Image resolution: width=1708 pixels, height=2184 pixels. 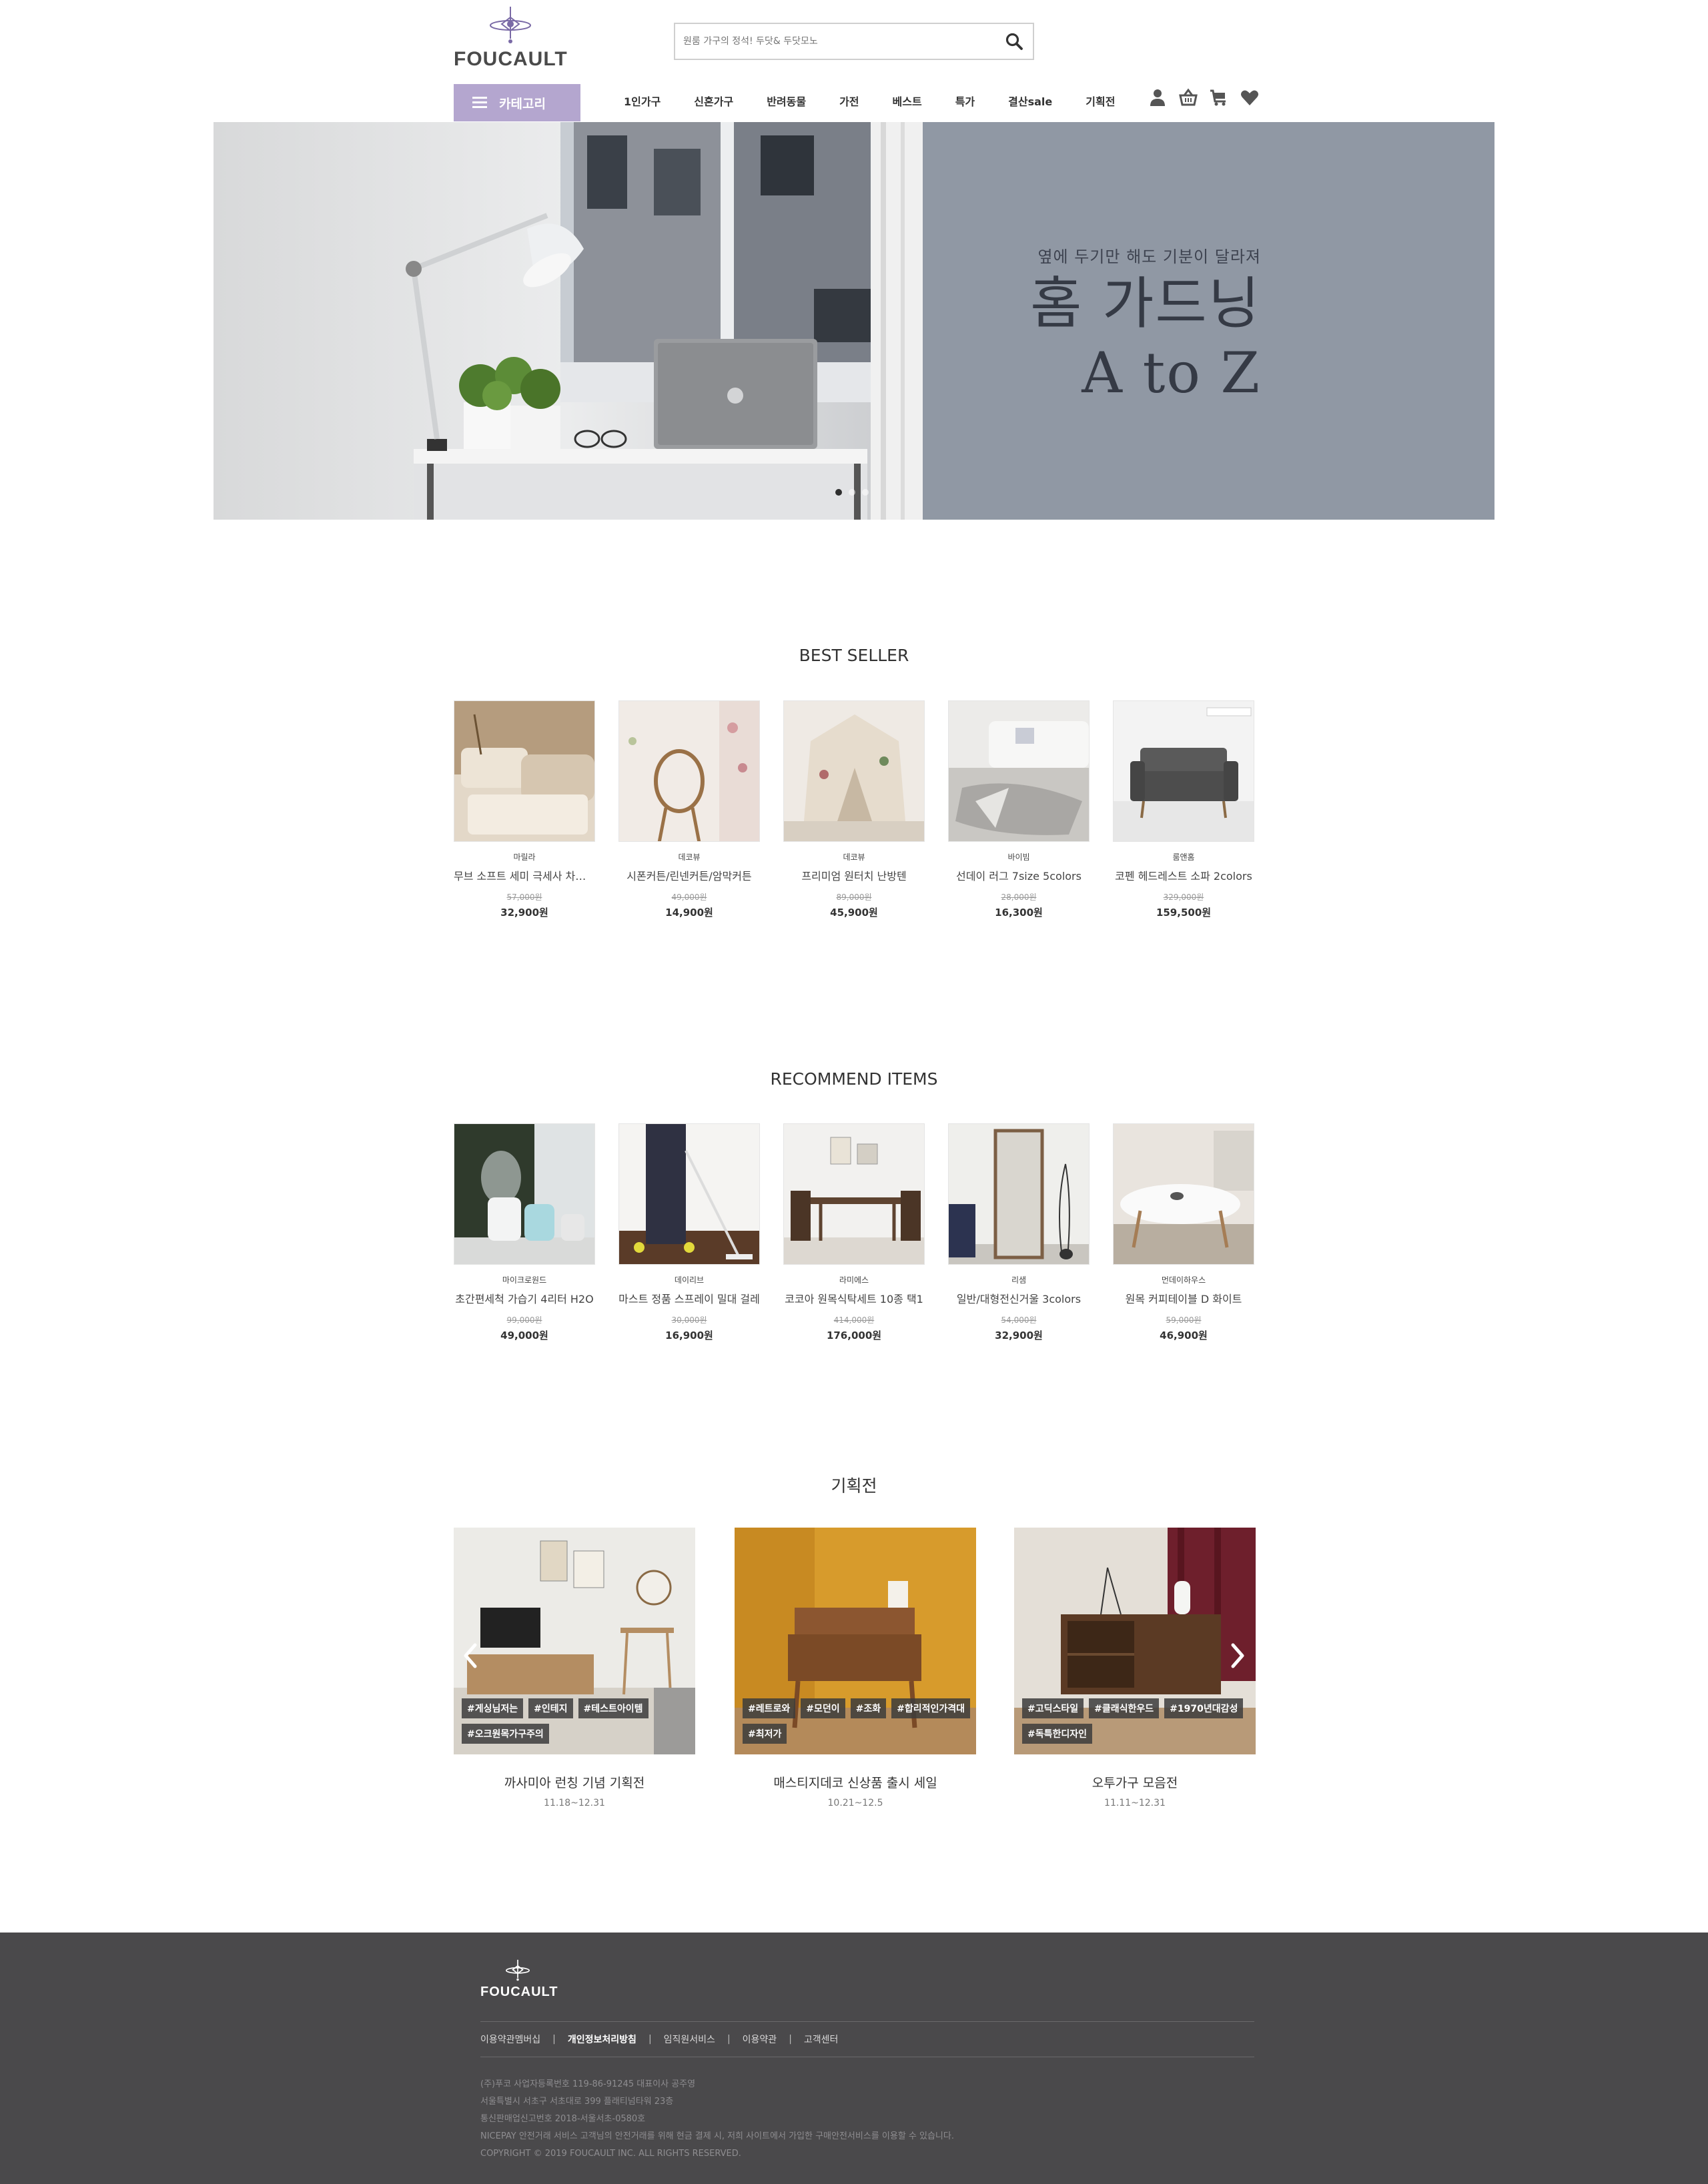 I want to click on hero-banner: 옆에 두기만 해도 기분이 달라져 홈 가드닝 A to Z, so click(x=854, y=321).